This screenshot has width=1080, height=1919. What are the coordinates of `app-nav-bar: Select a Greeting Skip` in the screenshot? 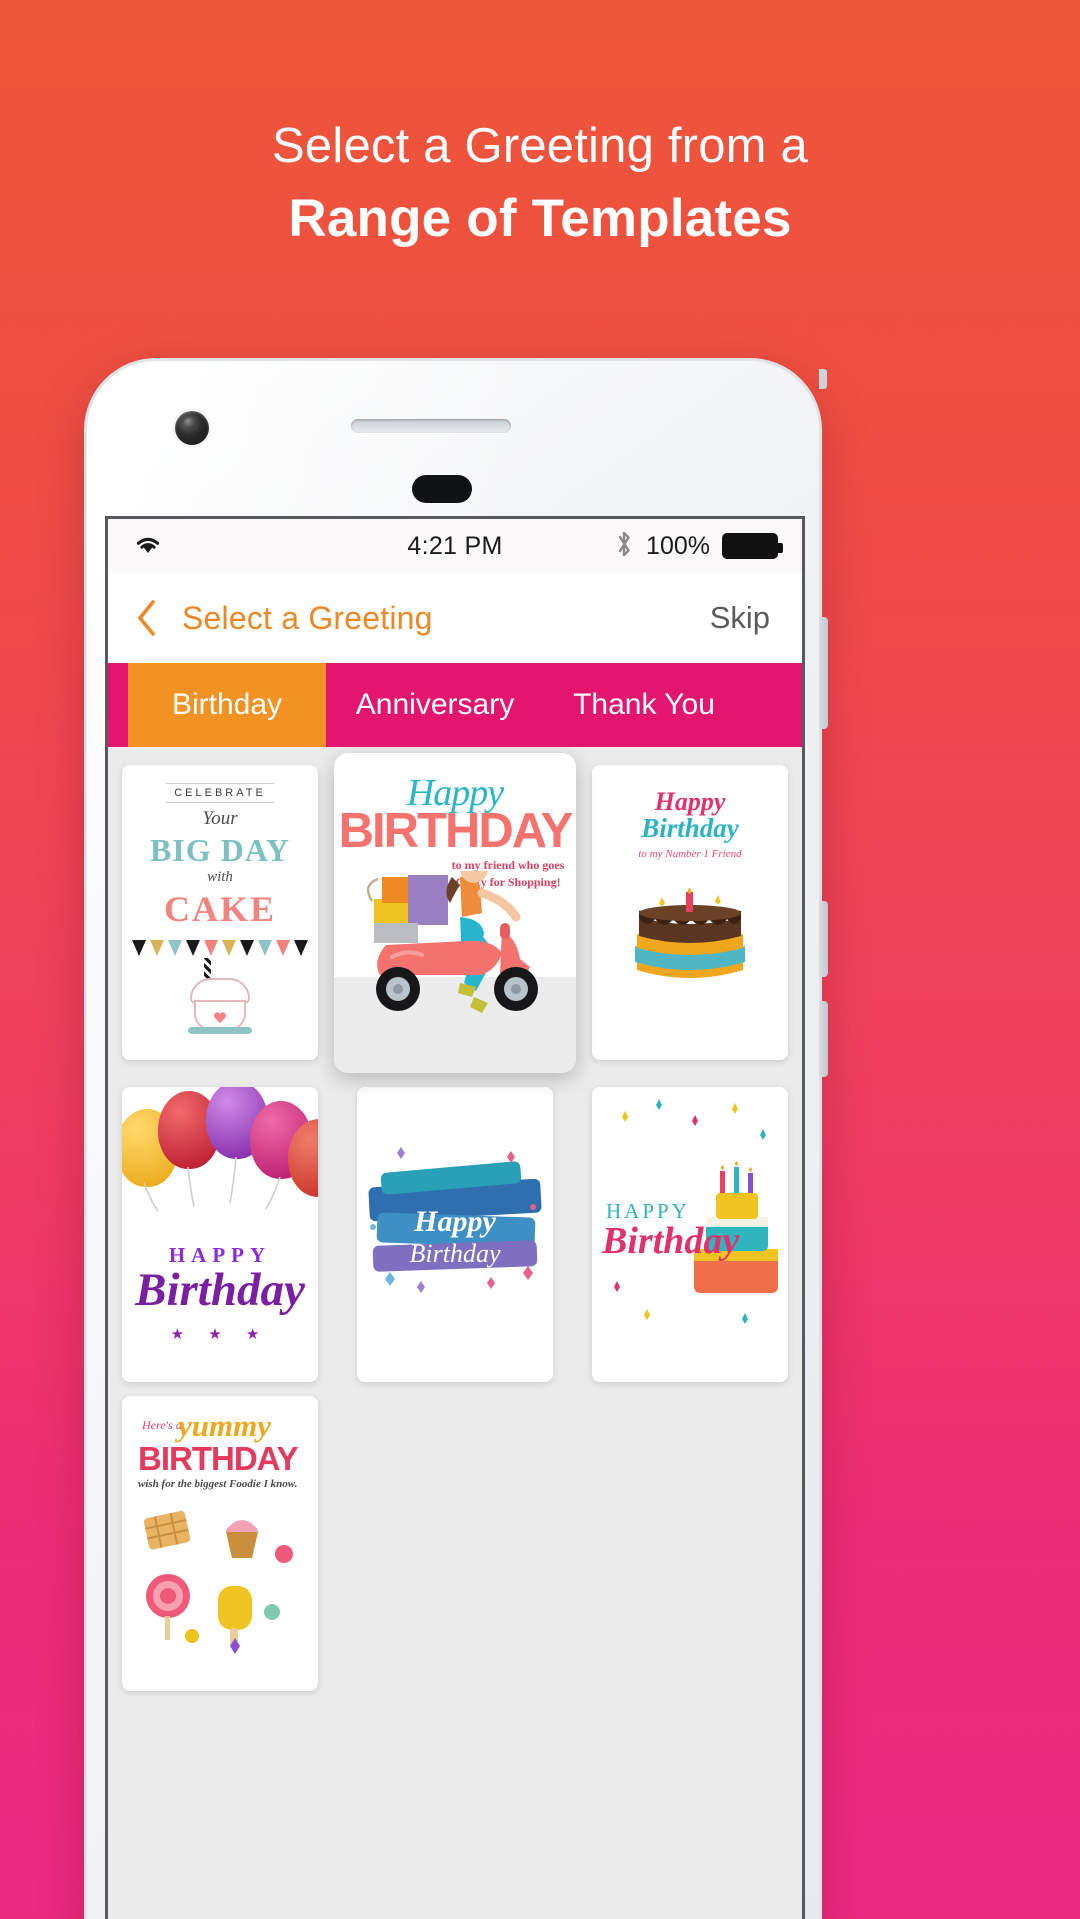 It's located at (455, 618).